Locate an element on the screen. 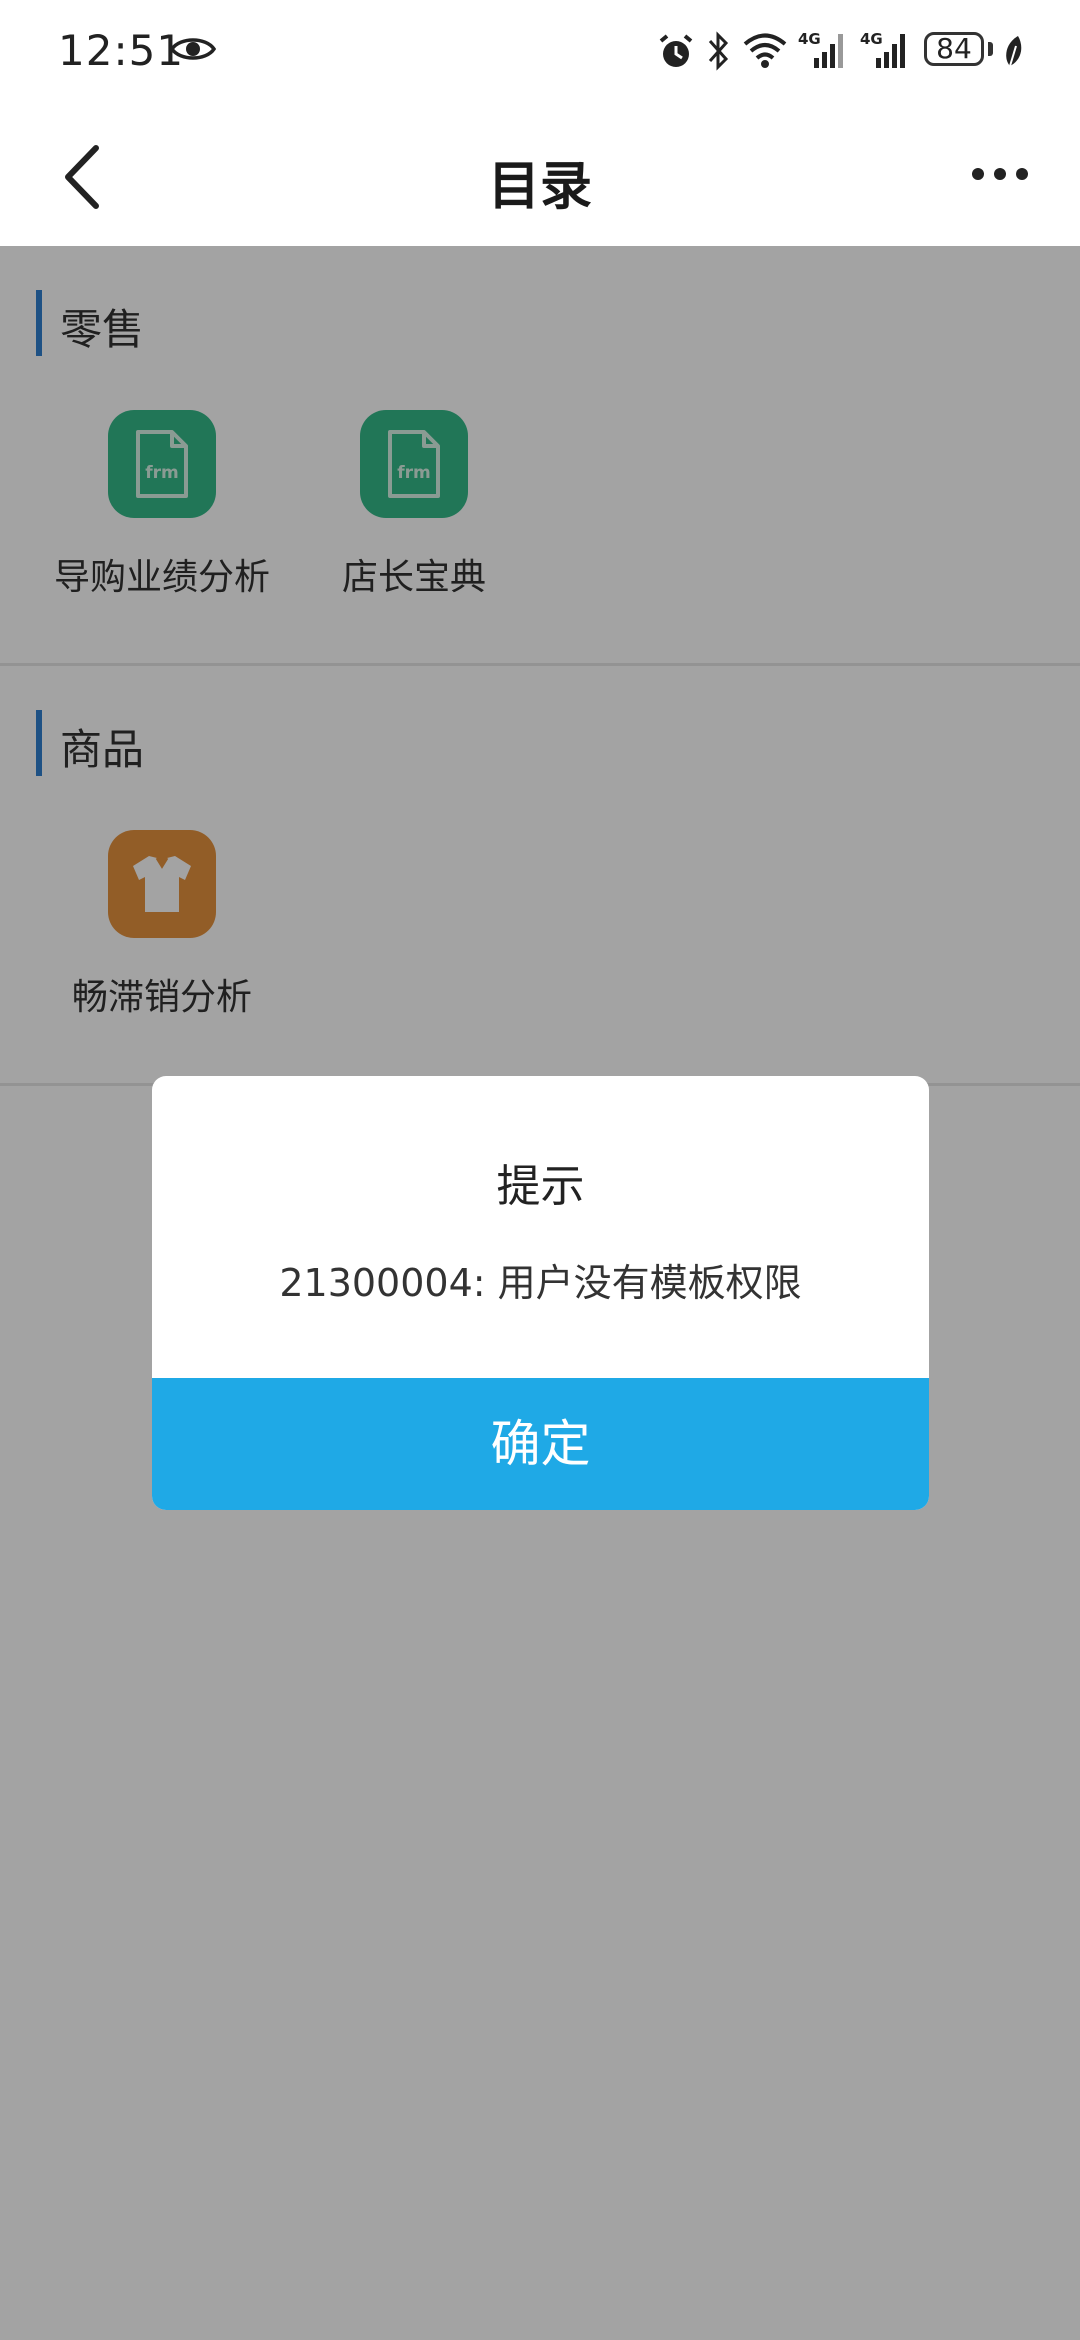 Image resolution: width=1080 pixels, height=2340 pixels. eye-icon is located at coordinates (193, 49).